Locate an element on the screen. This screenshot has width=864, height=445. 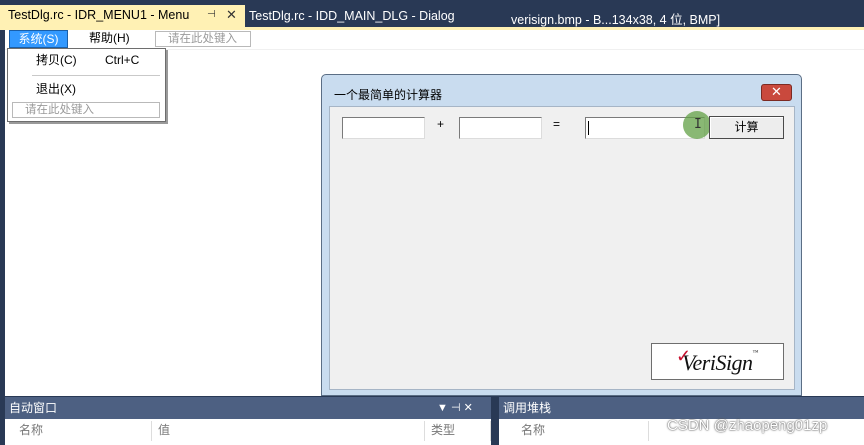
menu-item-copy-accelerator: Ctrl+C is located at coordinates (122, 60).